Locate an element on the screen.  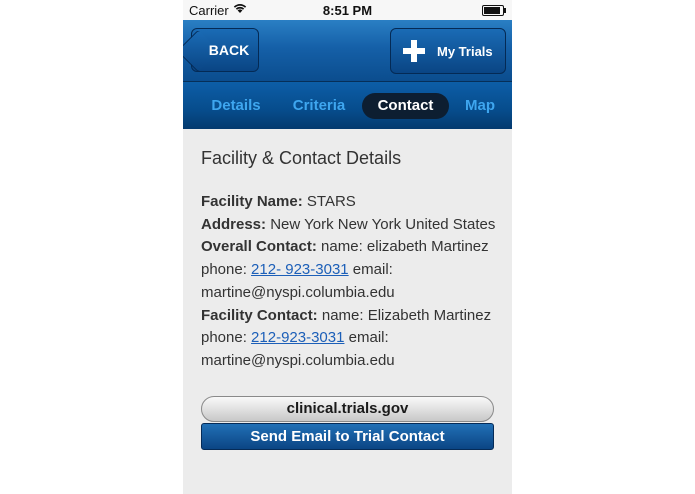
tab-contact: Contact is located at coordinates (405, 106).